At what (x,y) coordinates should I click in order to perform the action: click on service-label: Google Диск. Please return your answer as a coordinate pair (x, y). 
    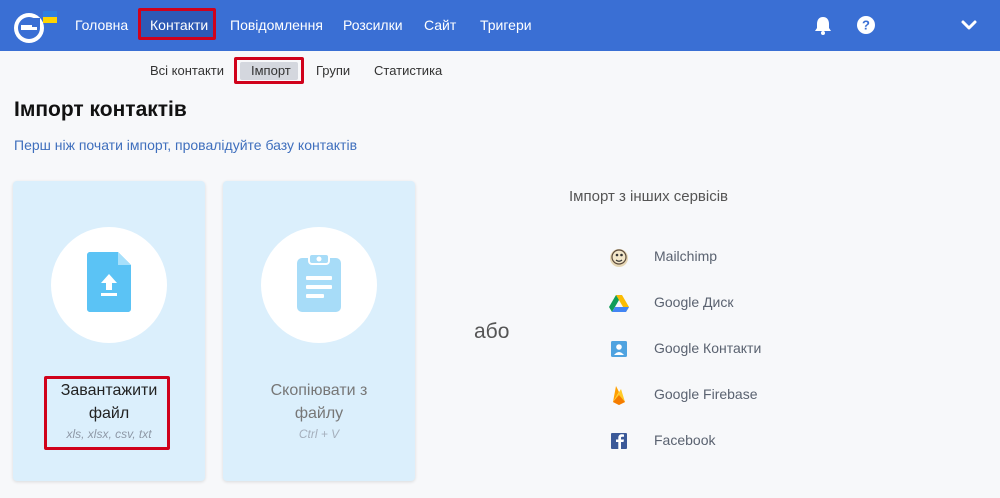
    Looking at the image, I should click on (694, 302).